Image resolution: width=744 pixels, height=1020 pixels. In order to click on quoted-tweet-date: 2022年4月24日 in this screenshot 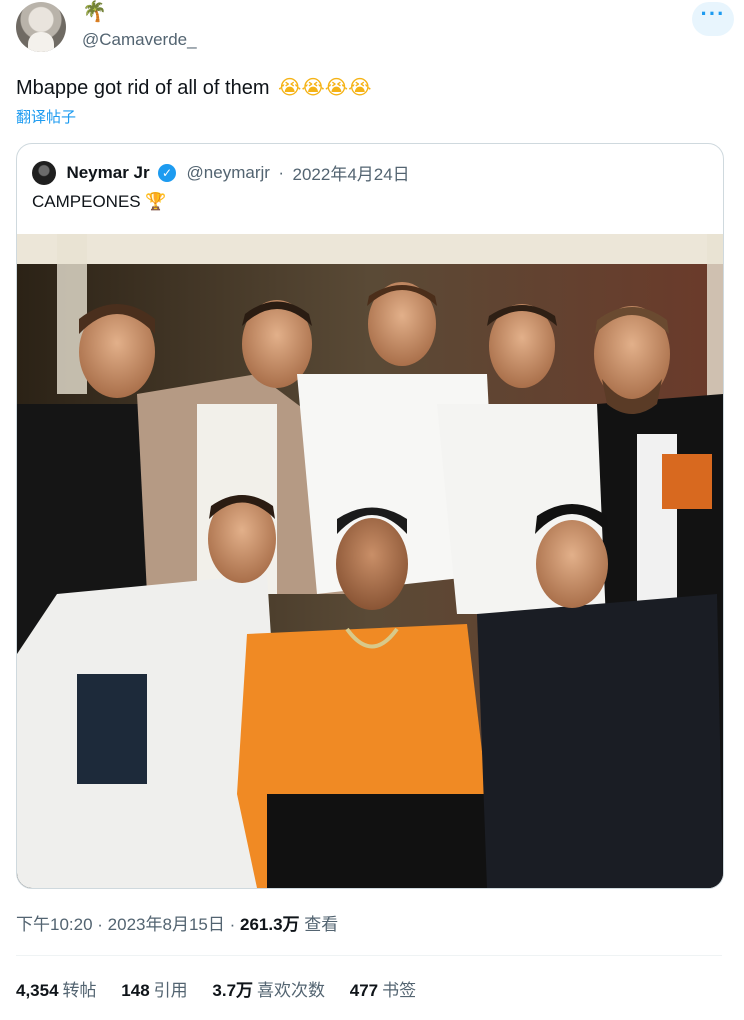, I will do `click(351, 172)`.